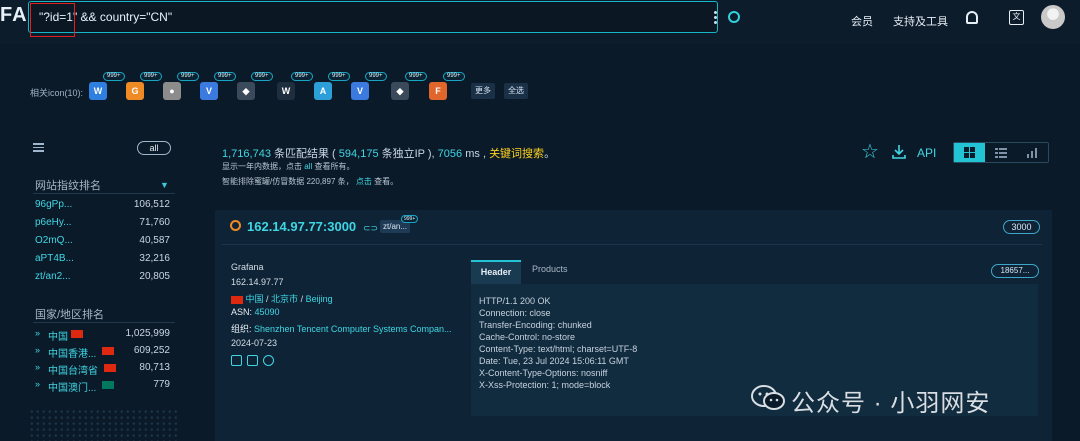 This screenshot has height=441, width=1080. Describe the element at coordinates (154, 148) in the screenshot. I see `all-filter-pill: all` at that location.